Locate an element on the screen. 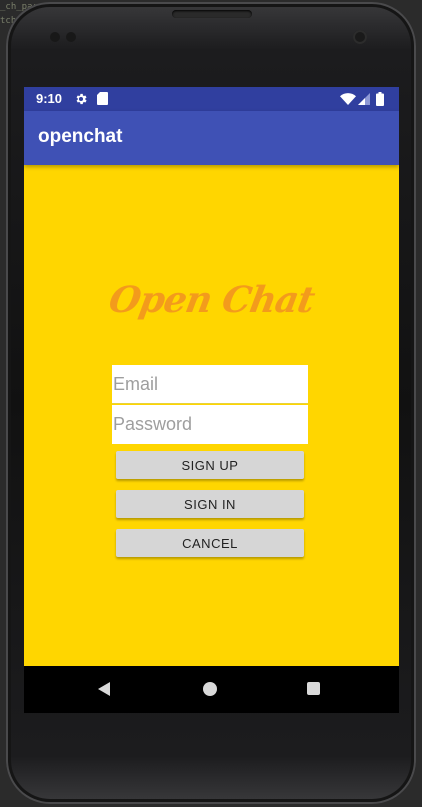 This screenshot has height=807, width=422. proximity-sensor is located at coordinates (55, 37).